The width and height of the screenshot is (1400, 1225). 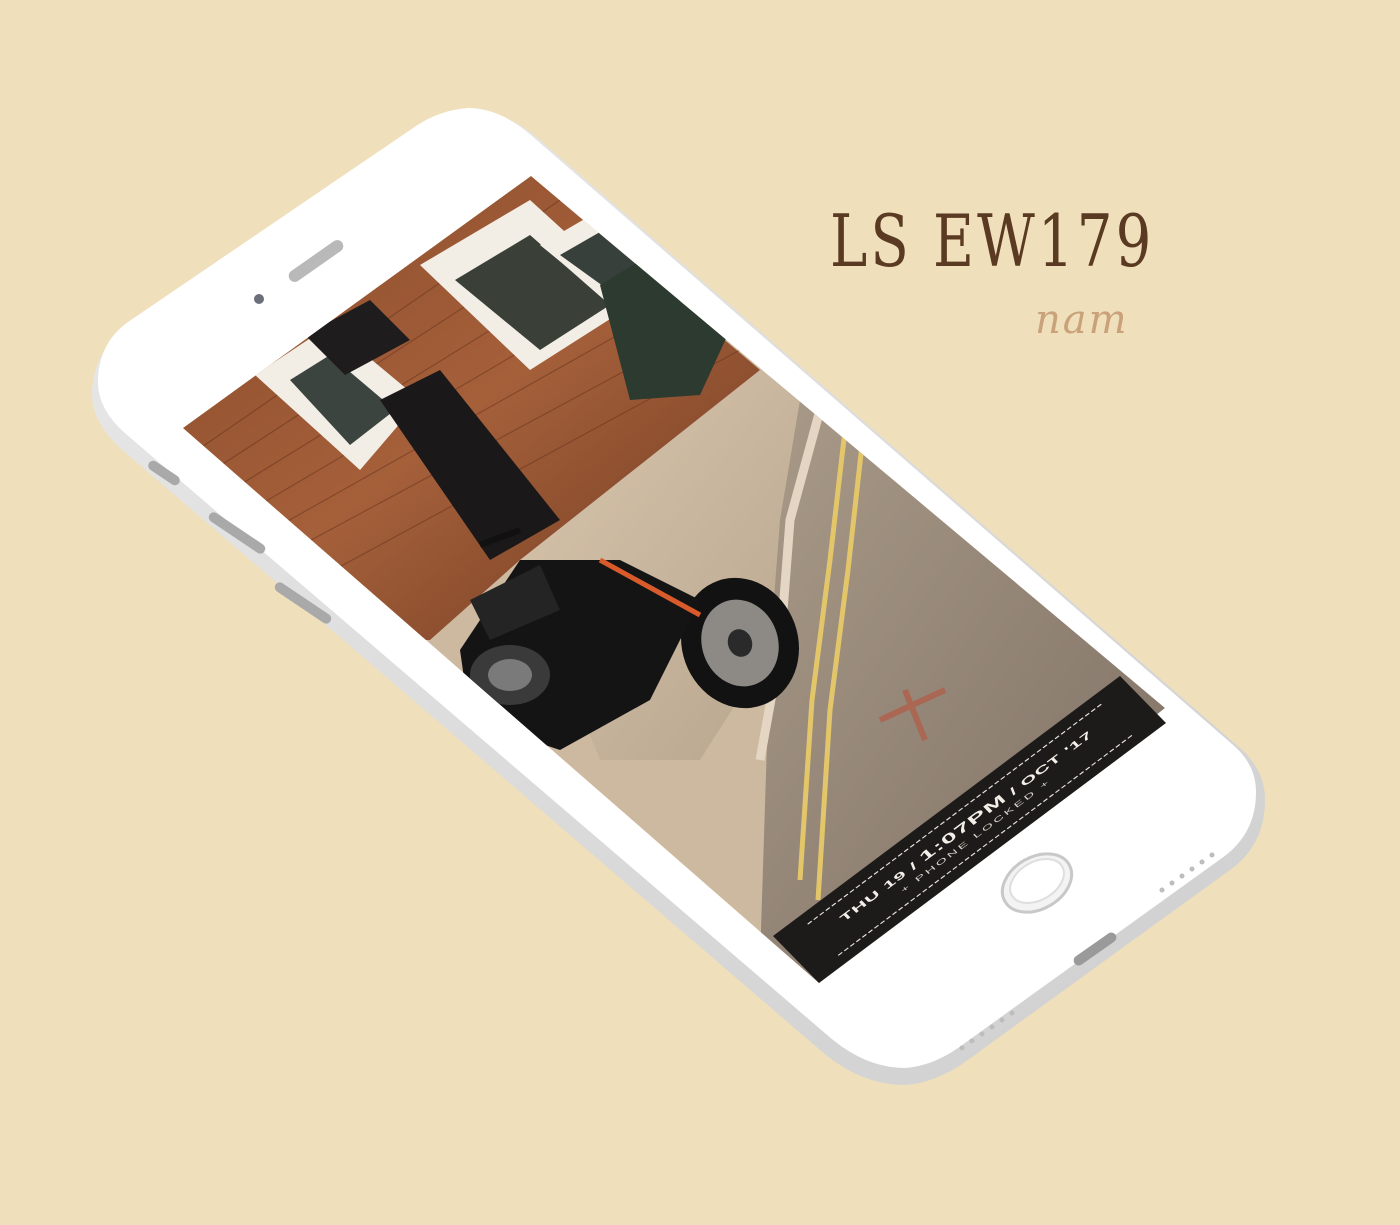 I want to click on lock-status: + PHONE LOCKED +, so click(x=975, y=836).